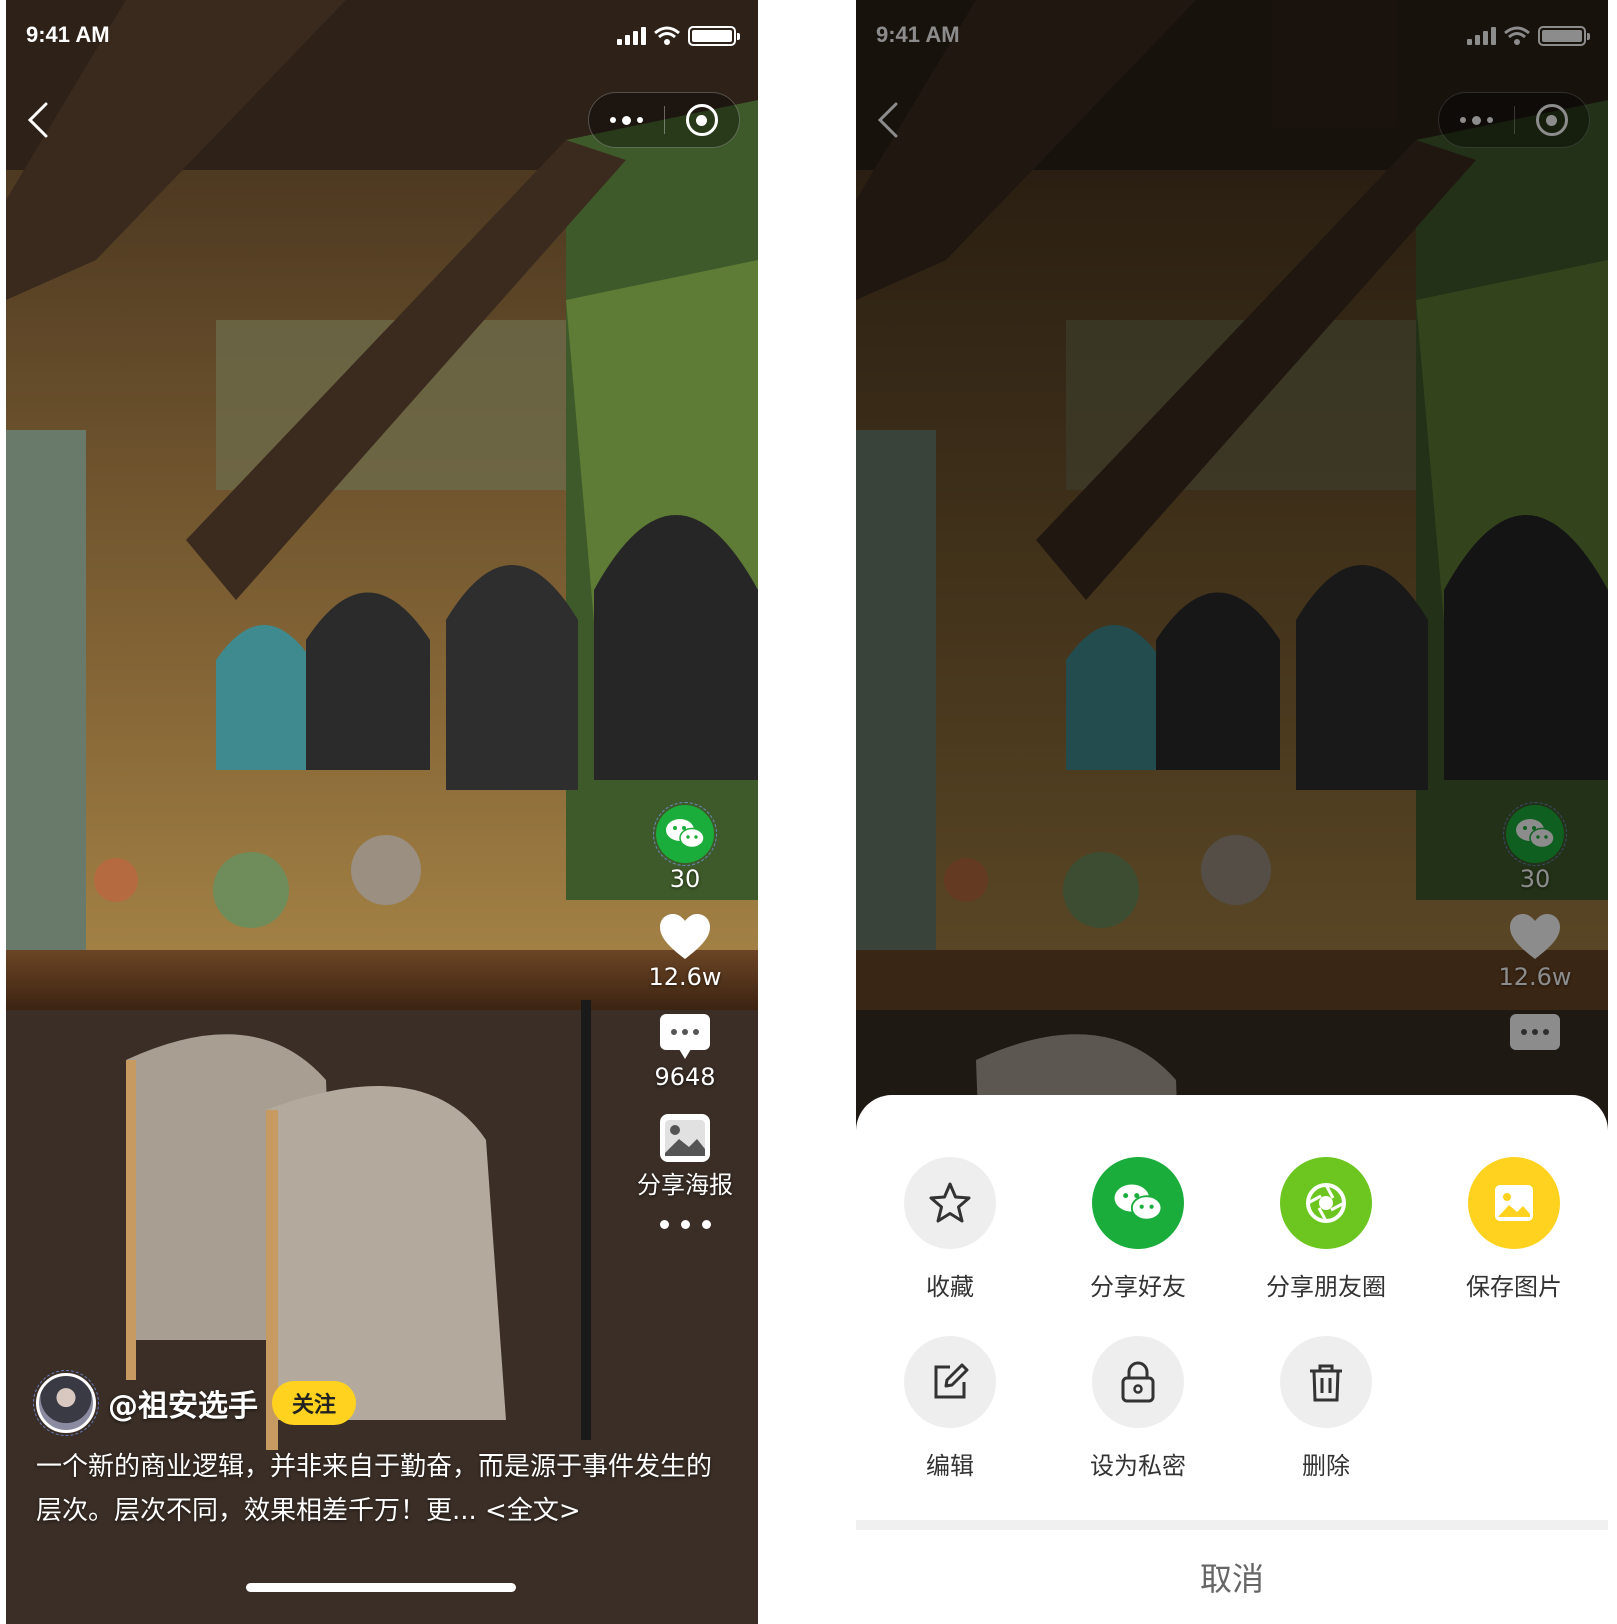 The image size is (1617, 1624). I want to click on edit-label: 编辑, so click(950, 1466).